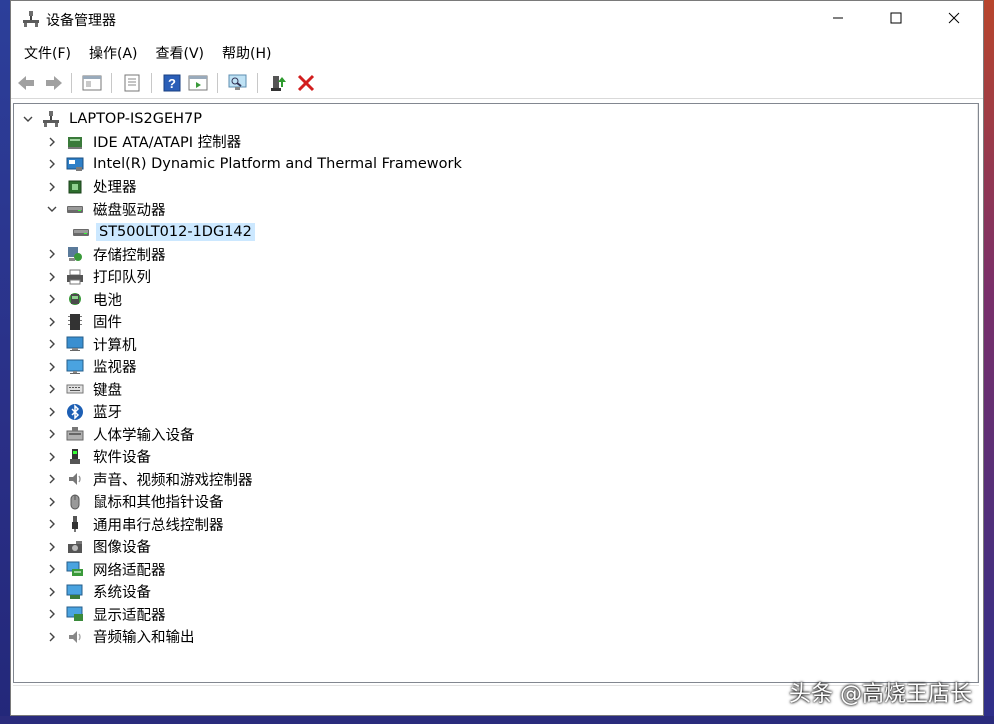  What do you see at coordinates (180, 53) in the screenshot?
I see `menu-view: 查看(V)` at bounding box center [180, 53].